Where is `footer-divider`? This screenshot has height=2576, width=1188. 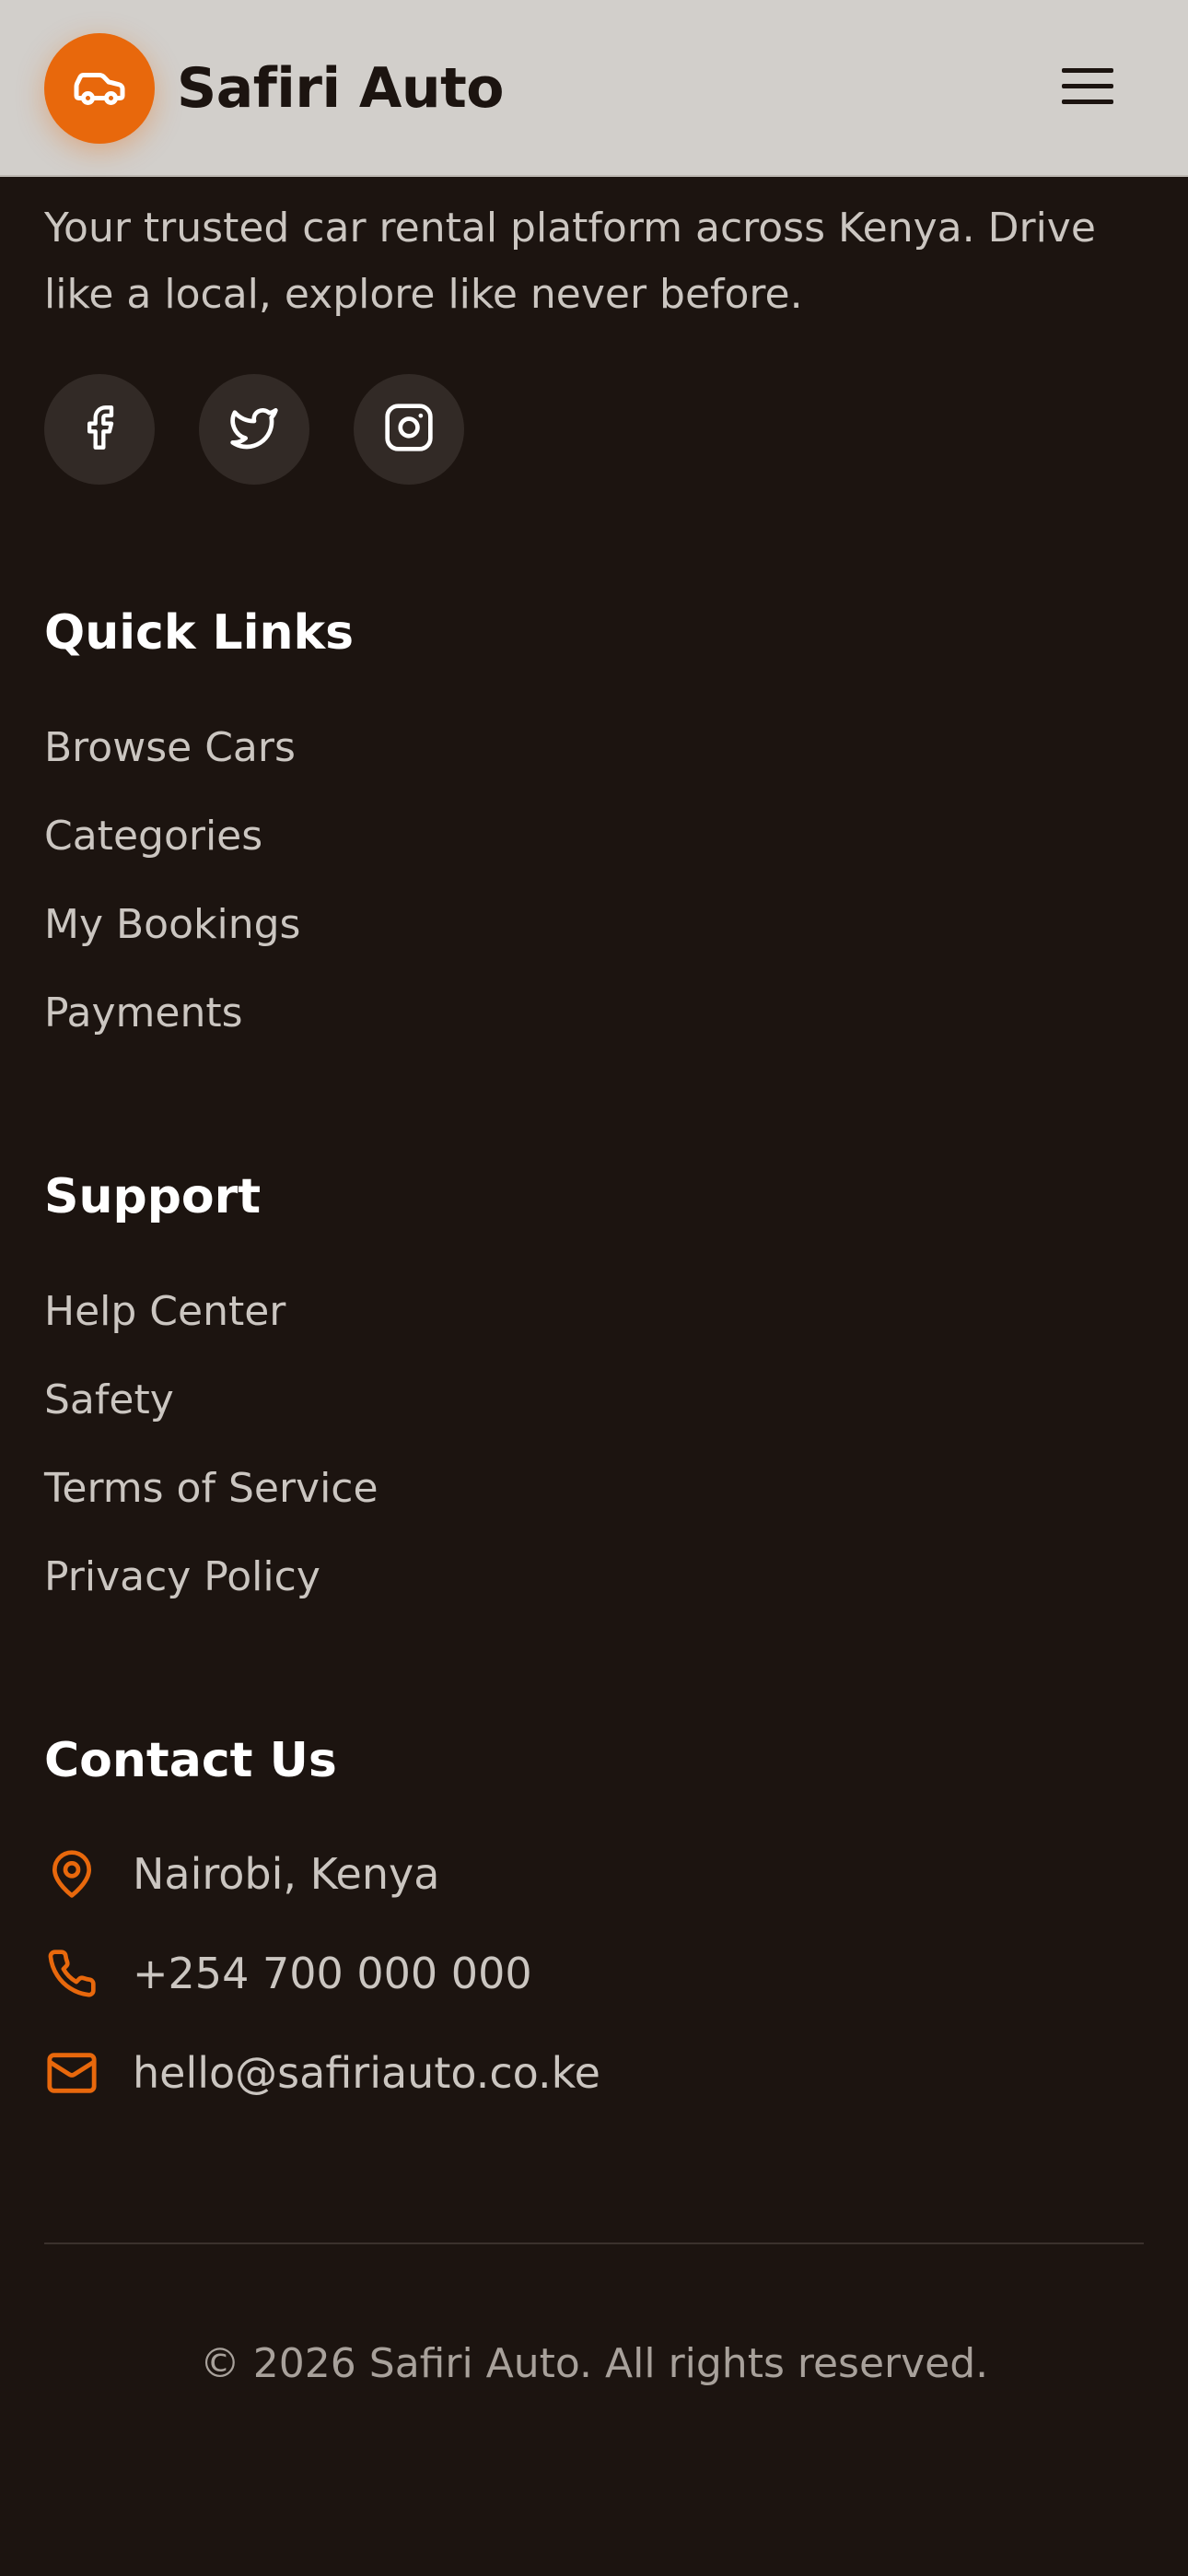
footer-divider is located at coordinates (594, 2243).